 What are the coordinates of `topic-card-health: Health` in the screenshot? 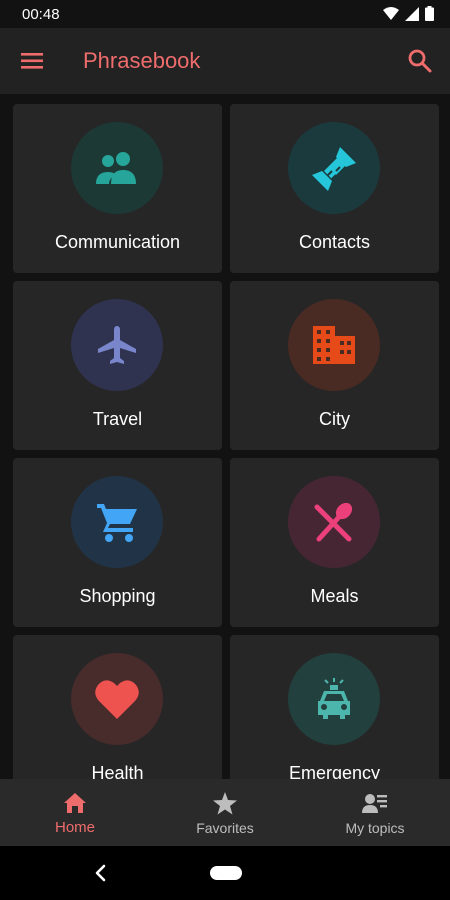 It's located at (117, 707).